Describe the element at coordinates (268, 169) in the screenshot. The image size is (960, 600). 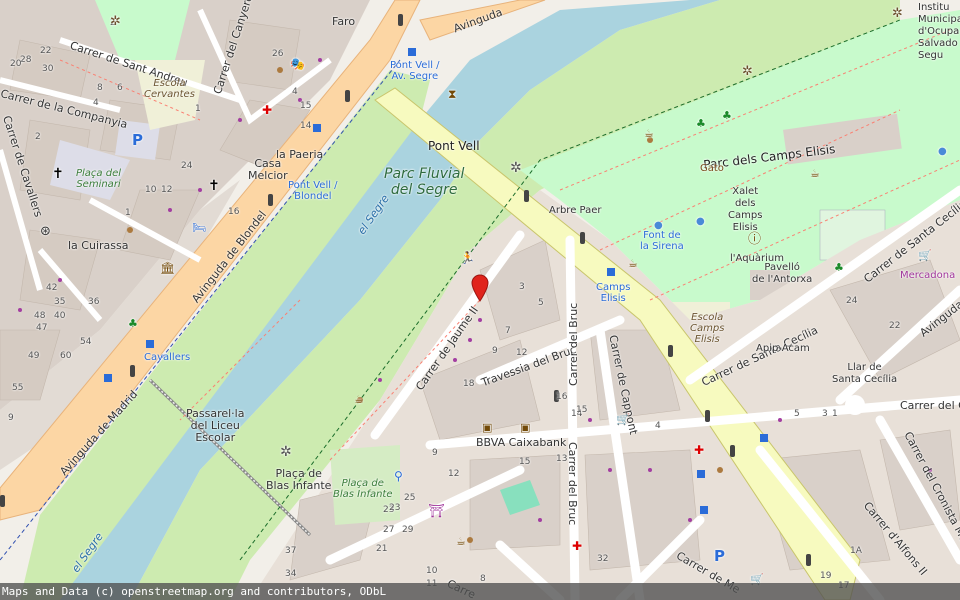
I see `casa-melcior-label: Casa Melcior` at that location.